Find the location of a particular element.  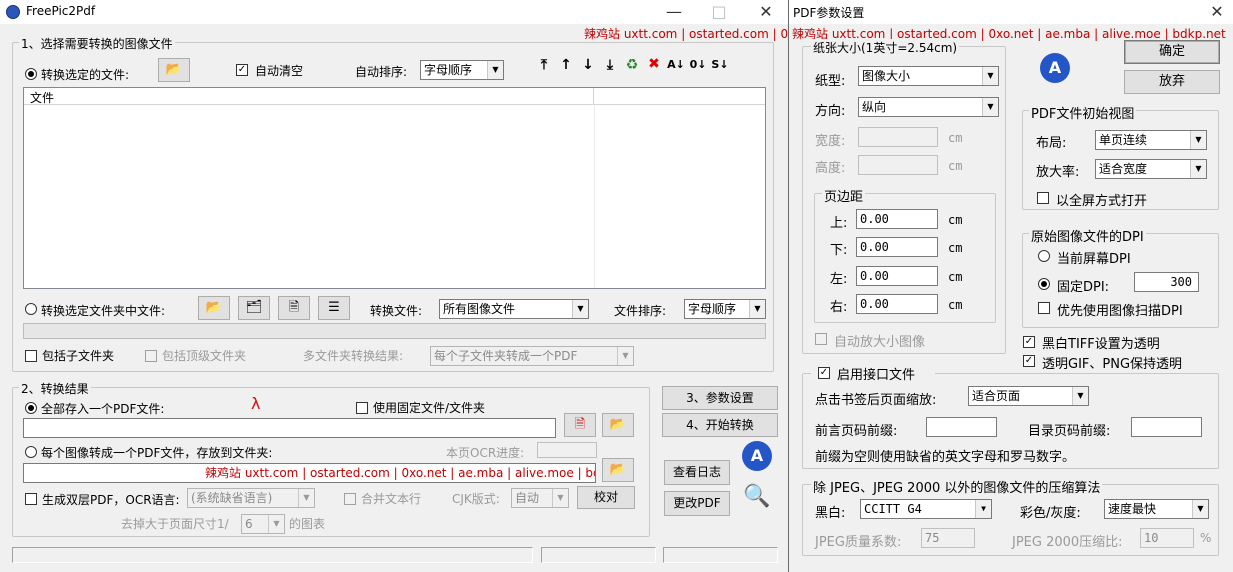

radio-each-image is located at coordinates (31, 452).